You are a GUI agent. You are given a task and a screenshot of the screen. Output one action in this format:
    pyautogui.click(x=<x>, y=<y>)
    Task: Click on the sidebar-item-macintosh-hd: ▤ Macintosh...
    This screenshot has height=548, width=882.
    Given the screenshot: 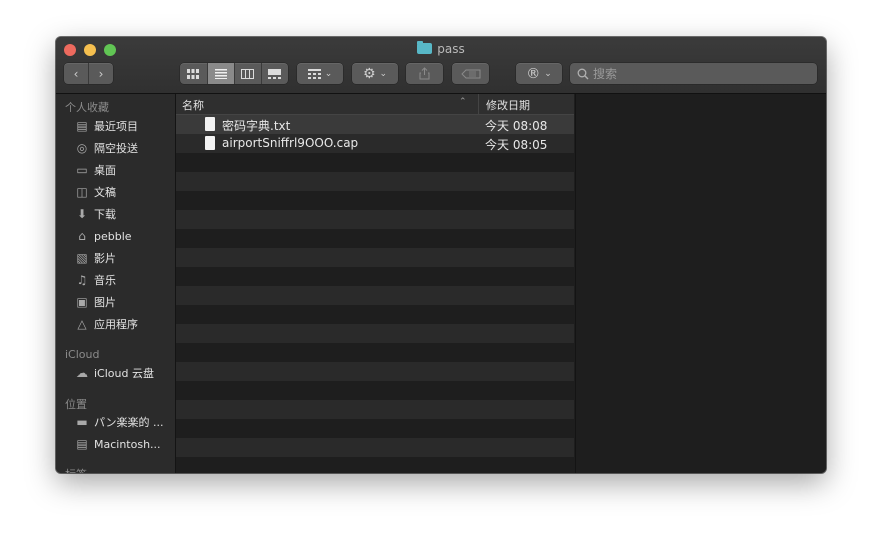 What is the action you would take?
    pyautogui.click(x=117, y=444)
    